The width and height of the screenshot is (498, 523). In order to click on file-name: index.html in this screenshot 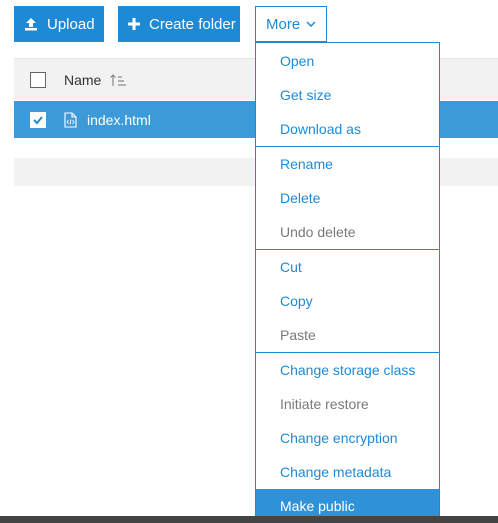, I will do `click(119, 120)`.